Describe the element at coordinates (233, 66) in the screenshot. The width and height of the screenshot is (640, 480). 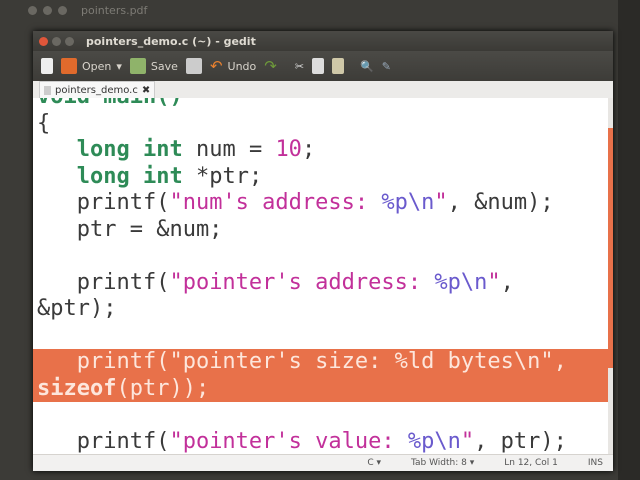
I see `undo-button: ↶ Undo` at that location.